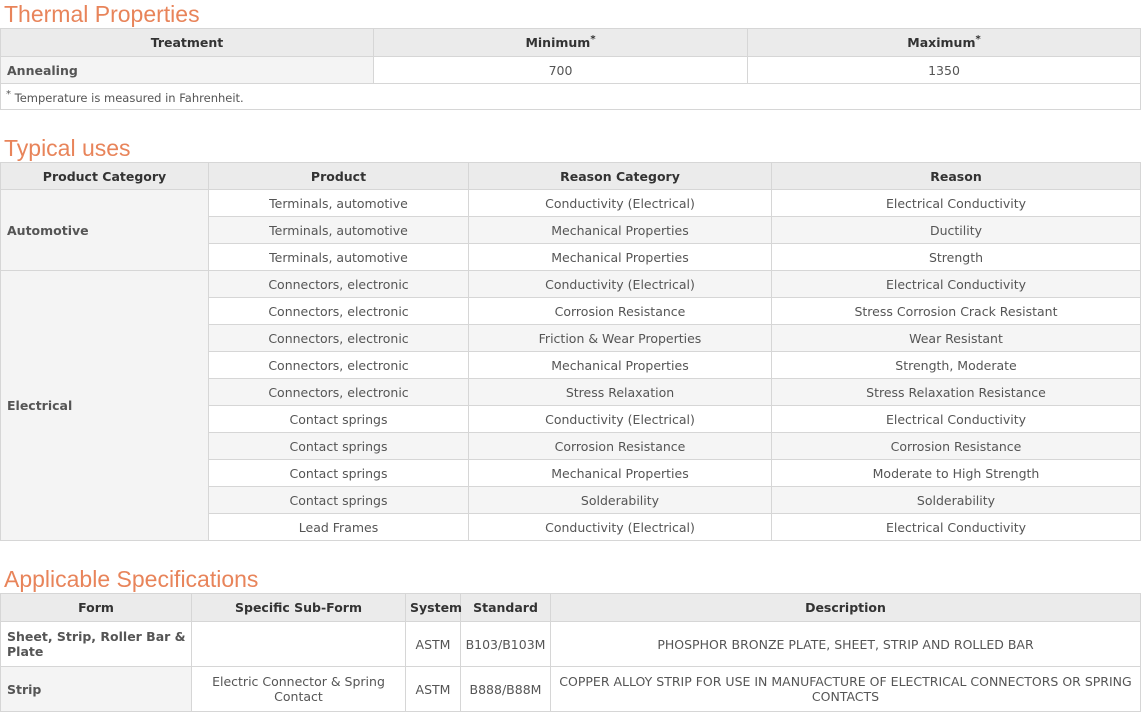 This screenshot has width=1141, height=727. Describe the element at coordinates (956, 365) in the screenshot. I see `reason-cell: Strength, Moderate` at that location.